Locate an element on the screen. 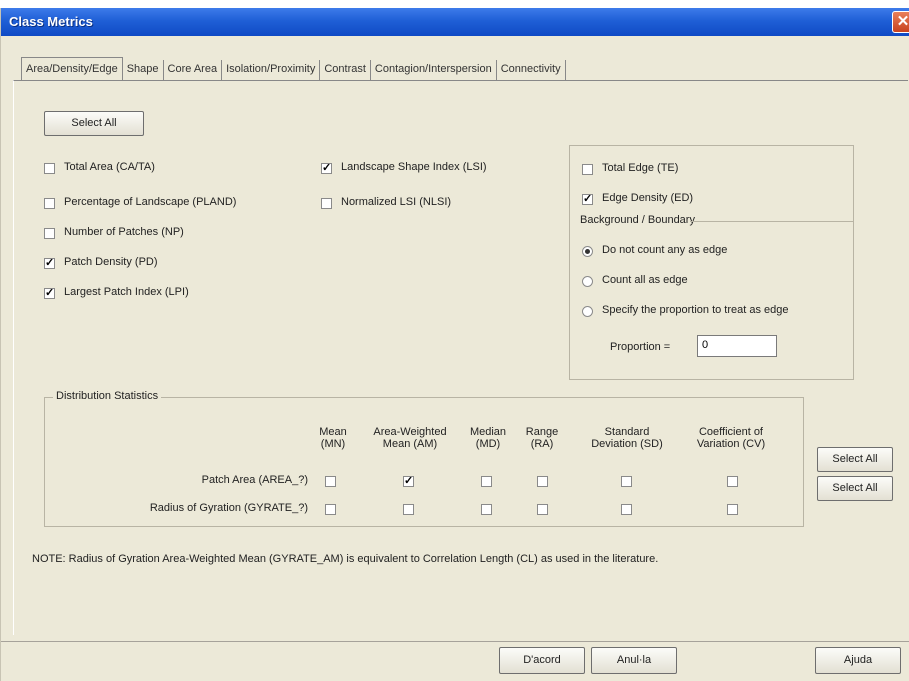  pland-checkbox is located at coordinates (49, 203).